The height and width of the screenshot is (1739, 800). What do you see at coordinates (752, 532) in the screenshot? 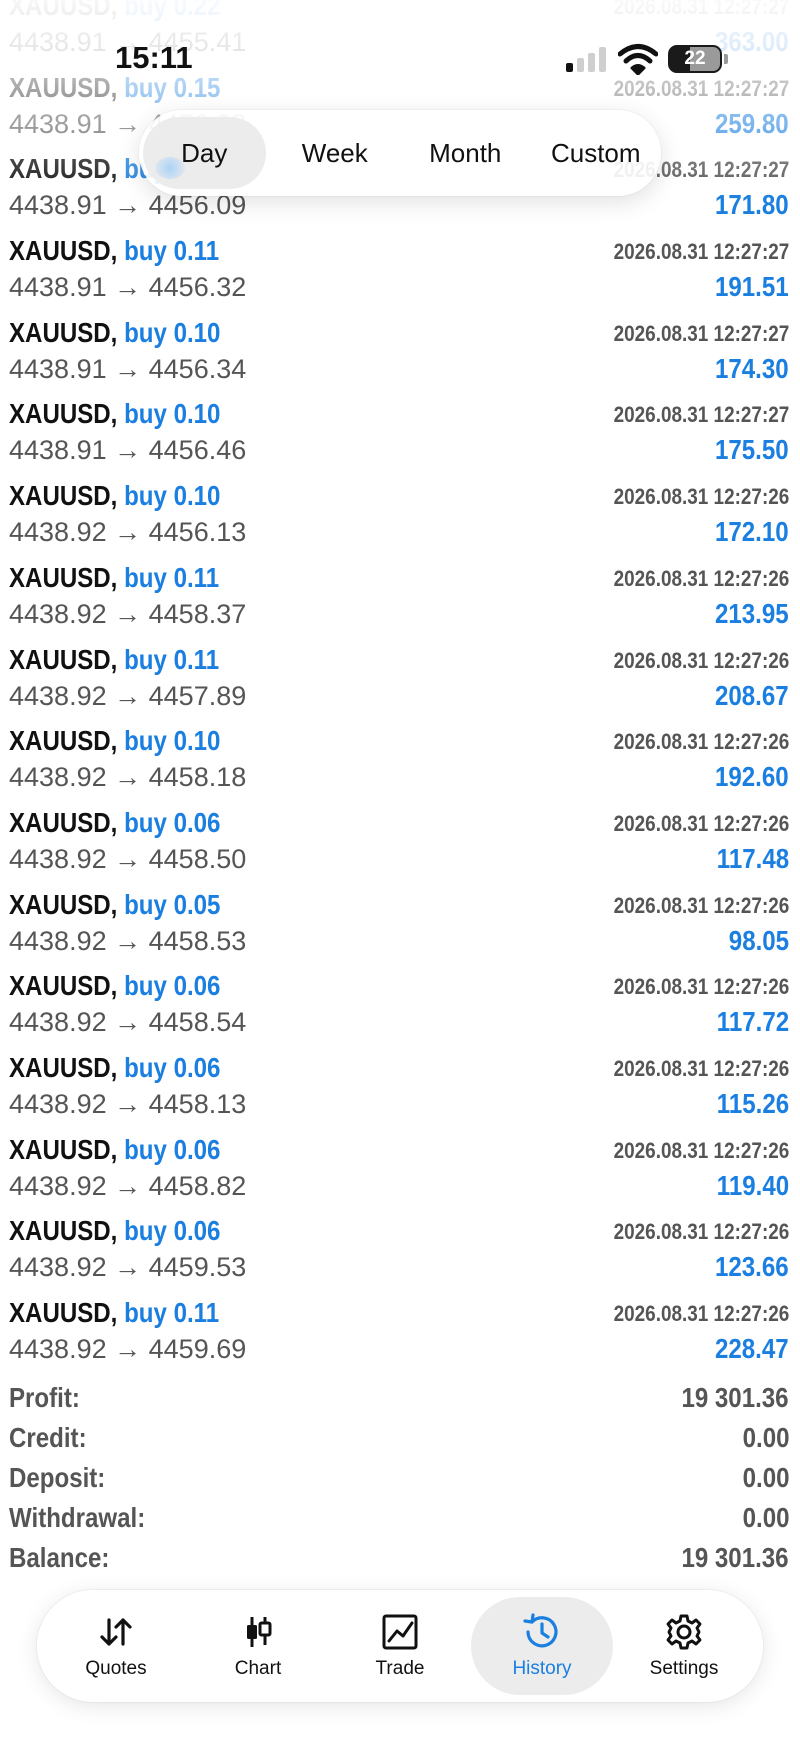
I see `trade-profit: 172.10` at bounding box center [752, 532].